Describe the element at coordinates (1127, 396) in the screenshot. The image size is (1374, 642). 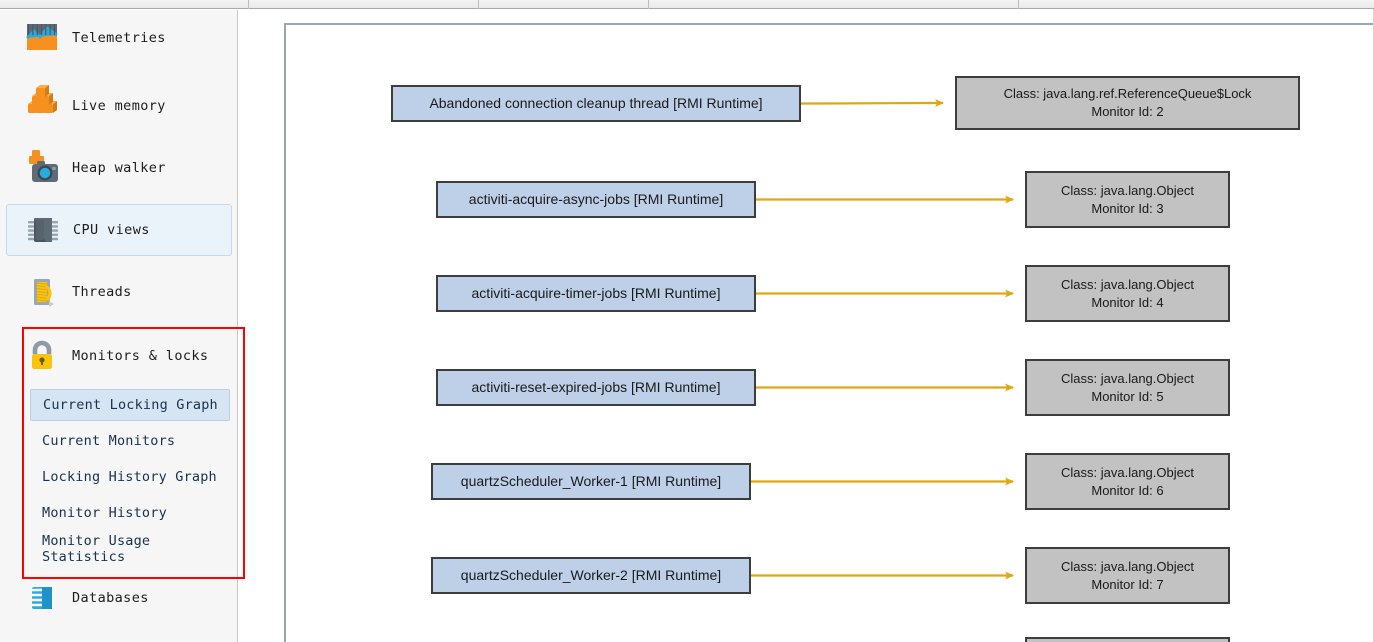
I see `monitor-id-label: Monitor Id: 5` at that location.